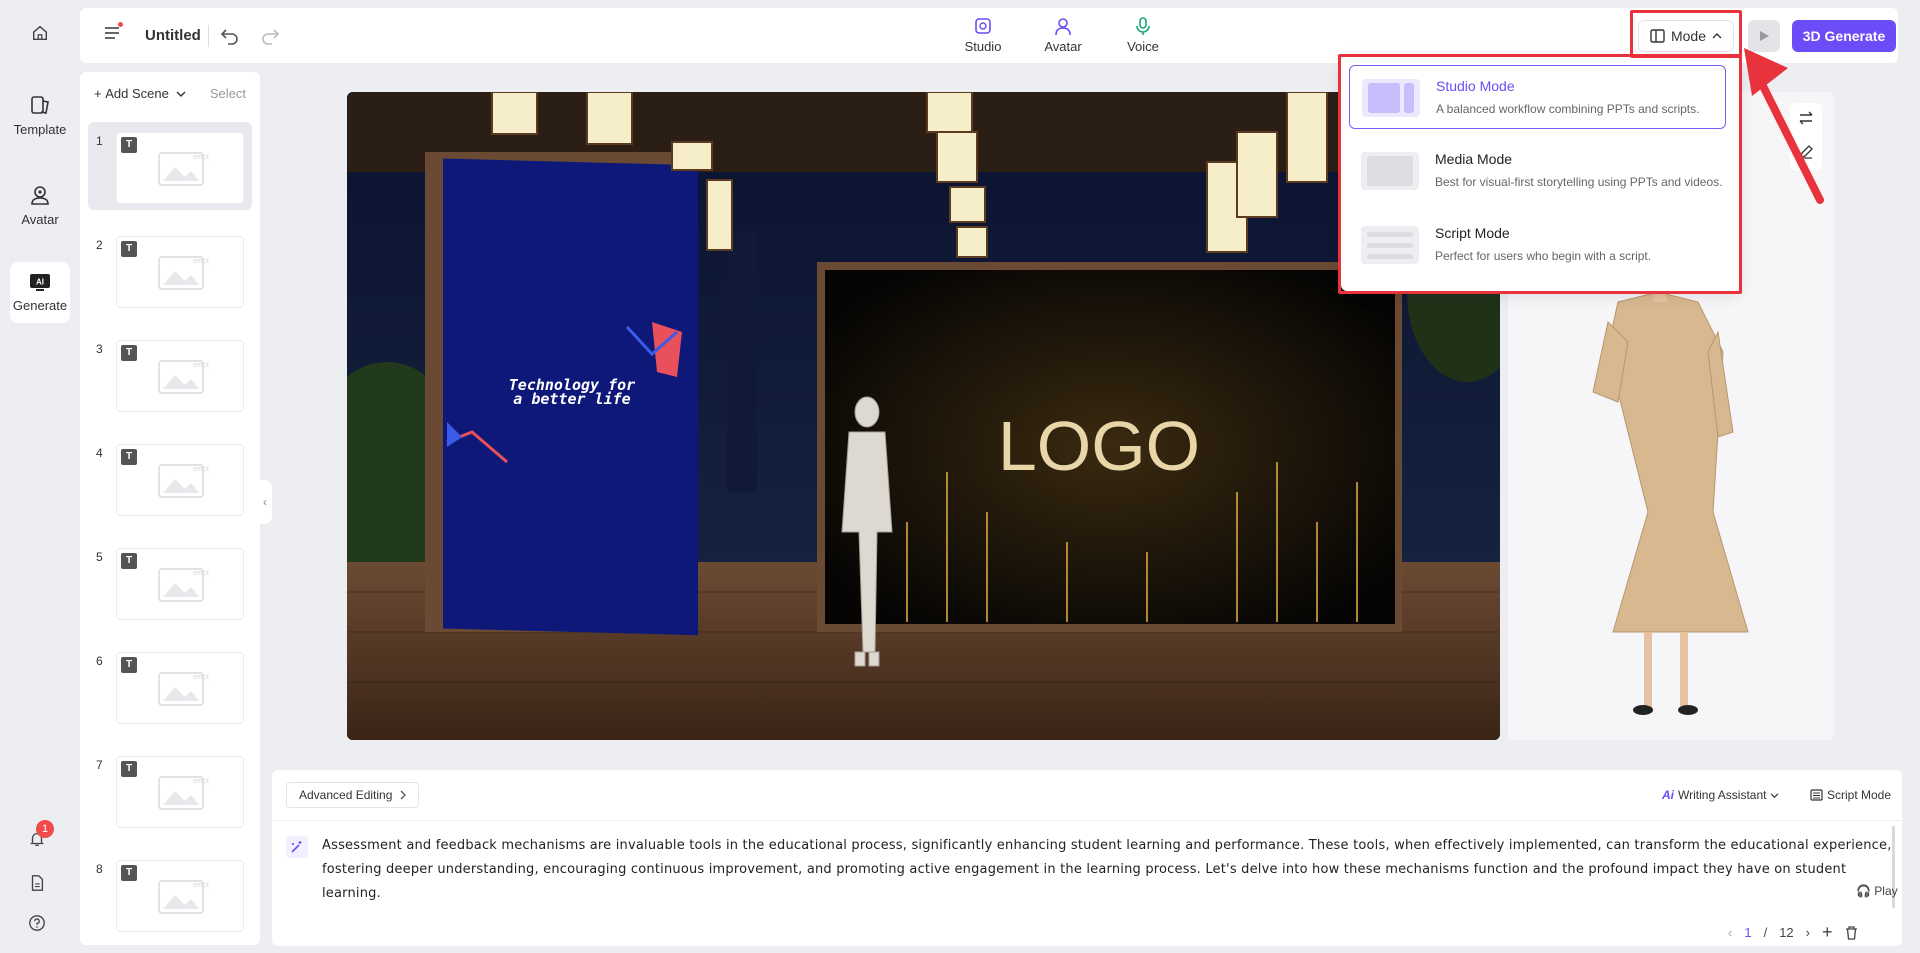 This screenshot has width=1920, height=953. Describe the element at coordinates (40, 195) in the screenshot. I see `avatar-icon` at that location.